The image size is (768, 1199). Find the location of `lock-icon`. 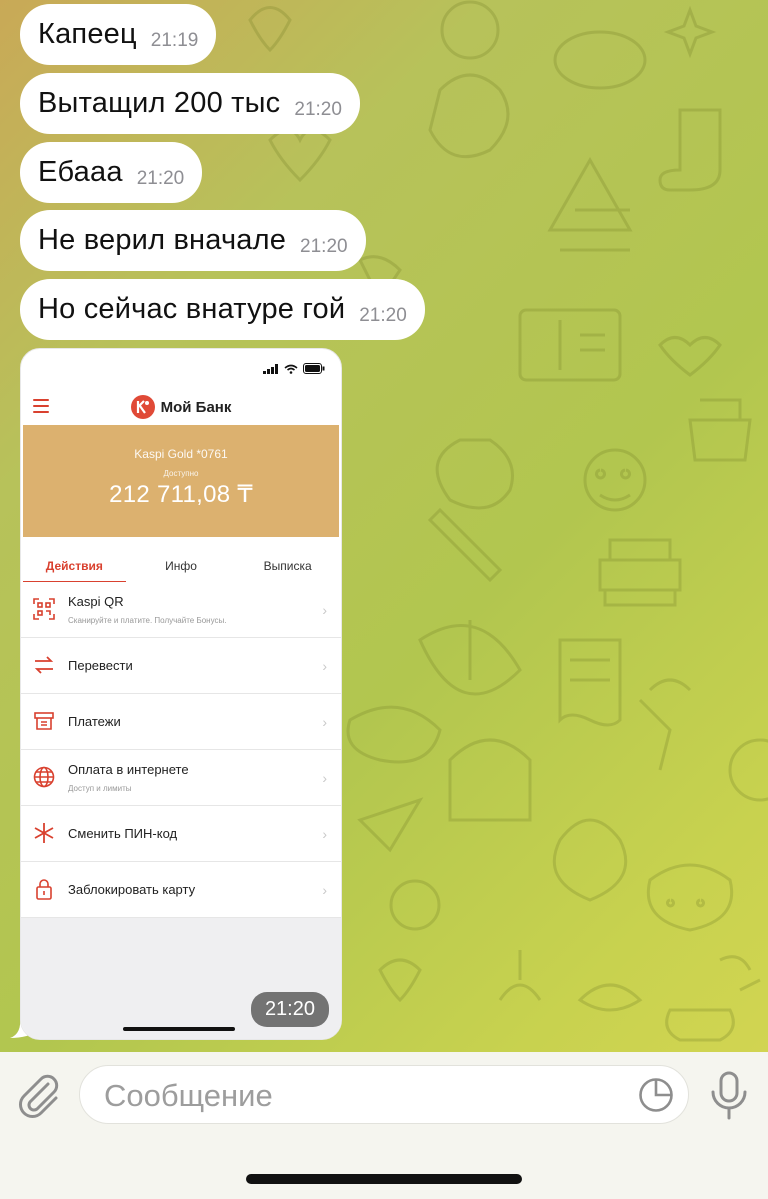

lock-icon is located at coordinates (44, 889).